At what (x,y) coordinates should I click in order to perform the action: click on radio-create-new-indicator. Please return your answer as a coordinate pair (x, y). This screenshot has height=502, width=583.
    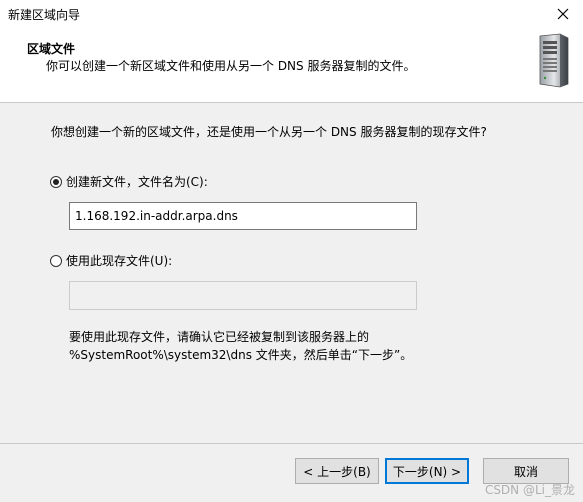
    Looking at the image, I should click on (56, 181).